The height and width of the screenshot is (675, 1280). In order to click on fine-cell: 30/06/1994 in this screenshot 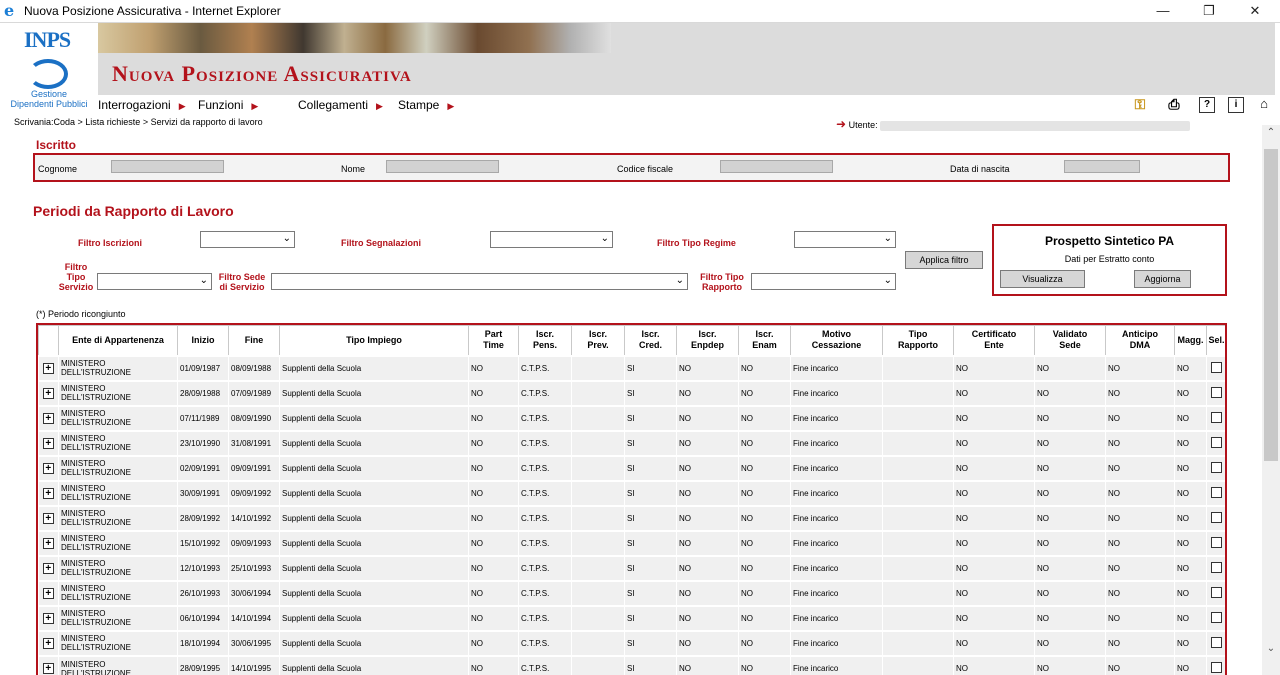, I will do `click(254, 592)`.